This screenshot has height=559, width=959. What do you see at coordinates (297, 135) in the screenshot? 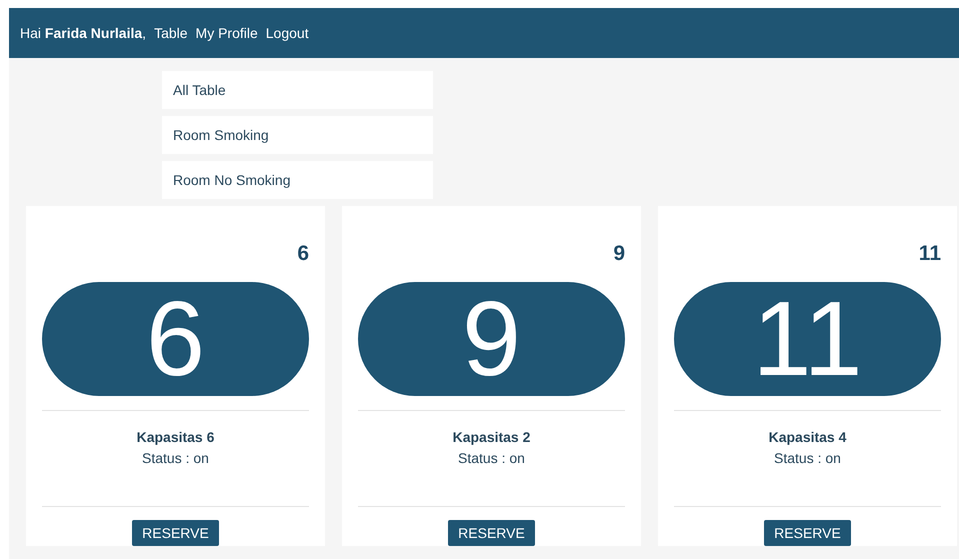
I see `filter-item: Room Smoking` at bounding box center [297, 135].